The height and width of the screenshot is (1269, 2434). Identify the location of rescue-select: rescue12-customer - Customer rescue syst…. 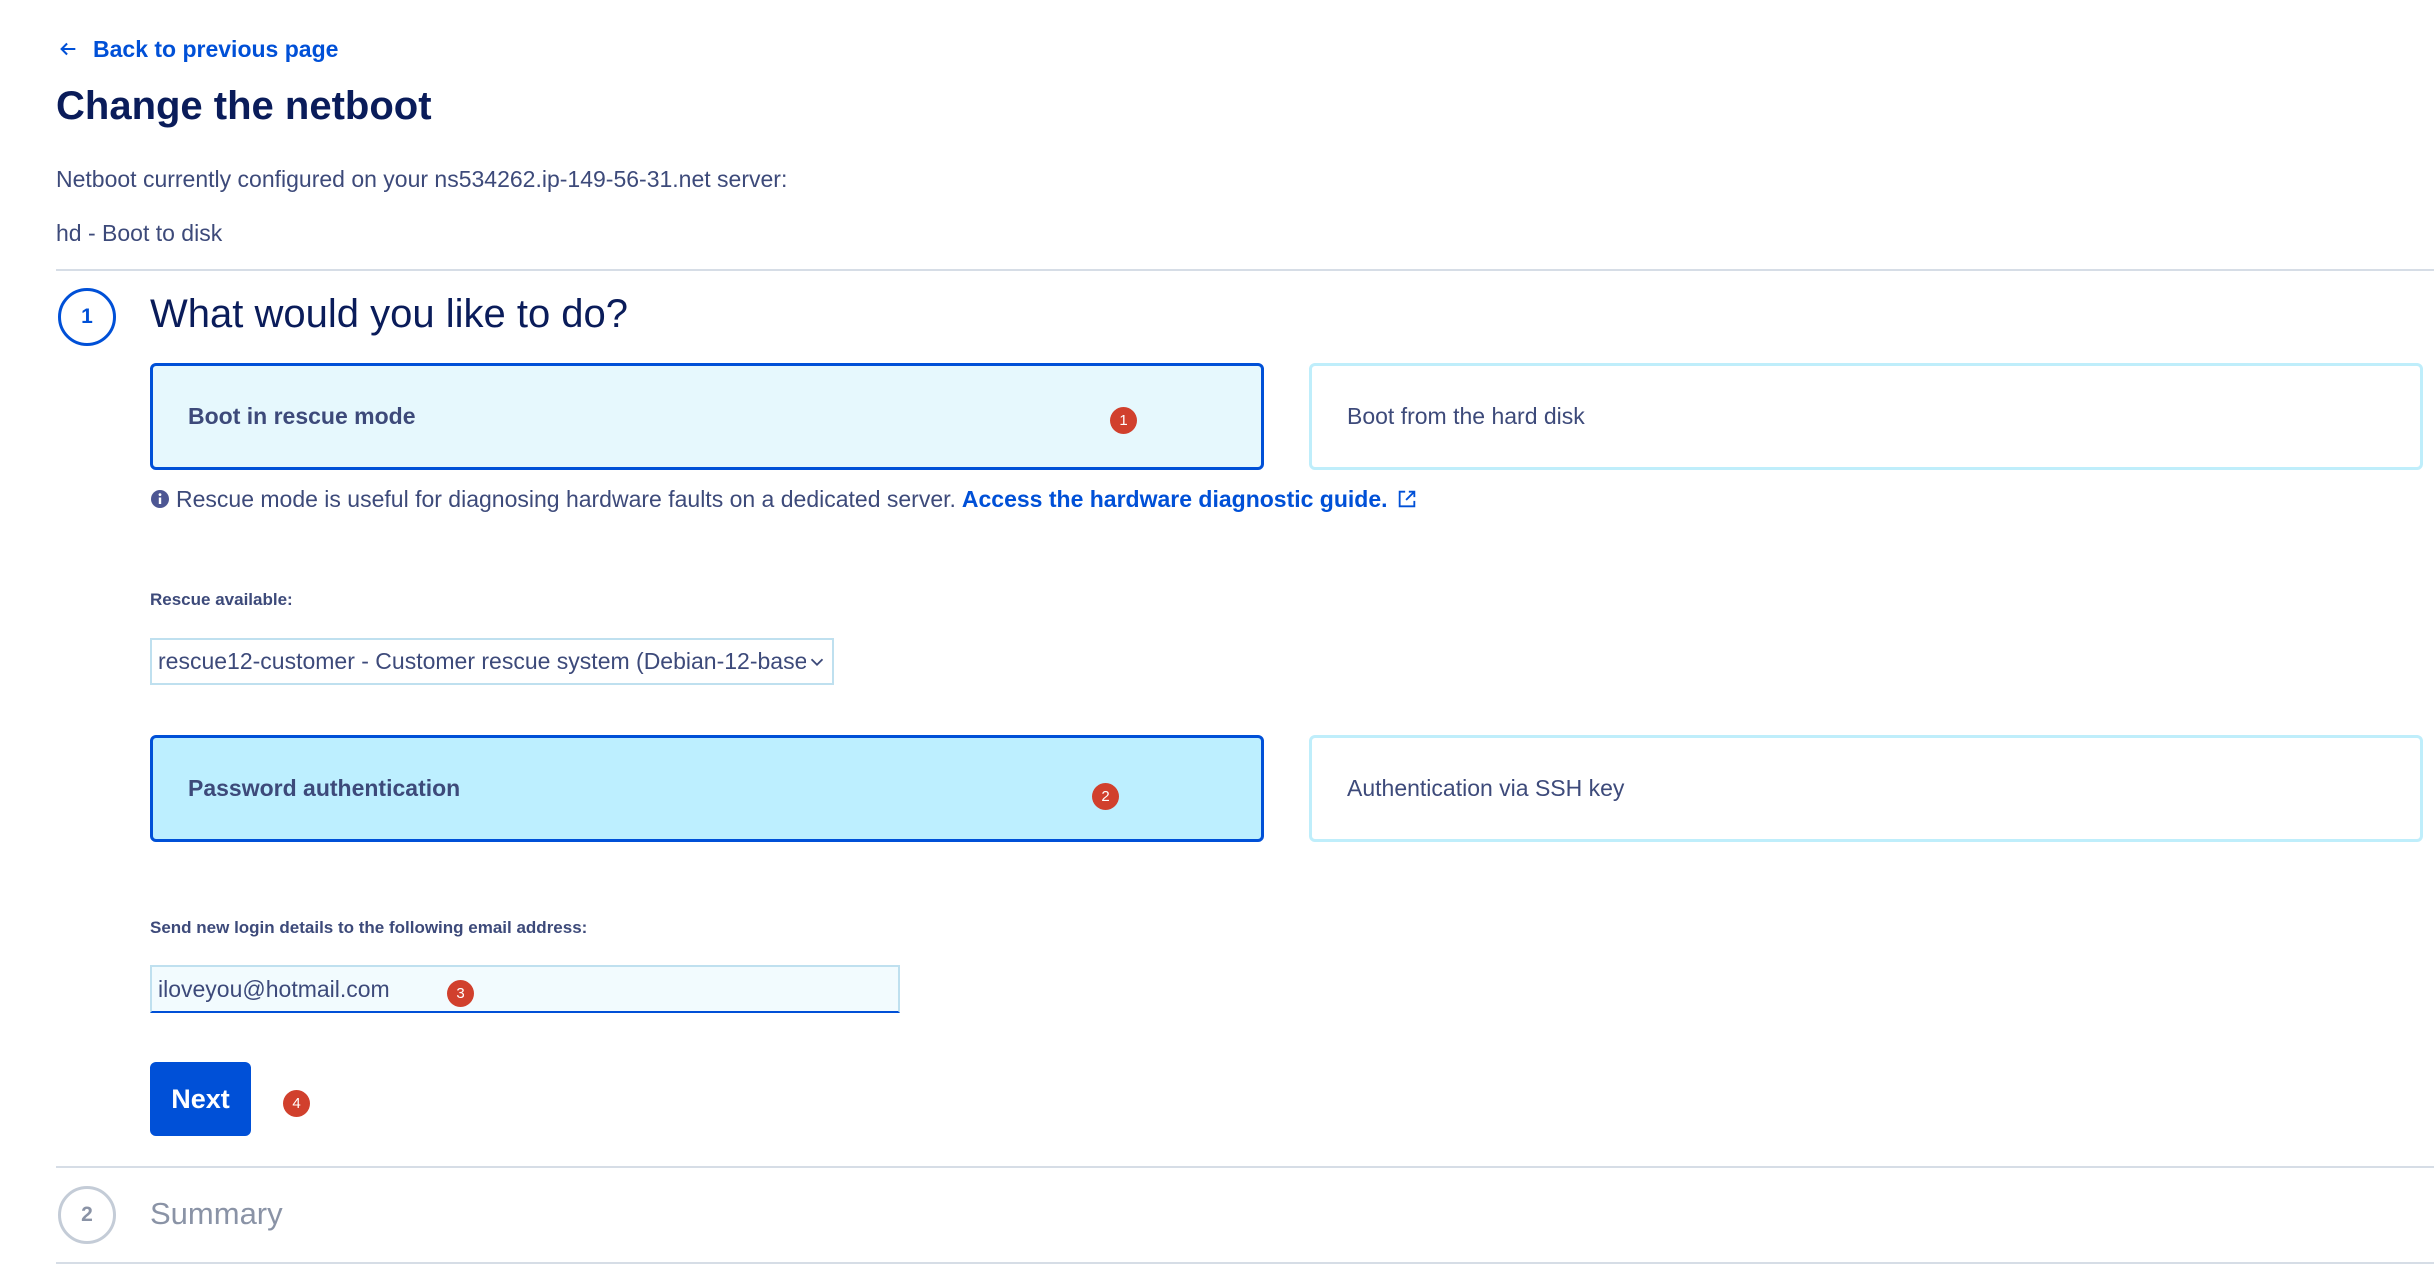
(492, 661).